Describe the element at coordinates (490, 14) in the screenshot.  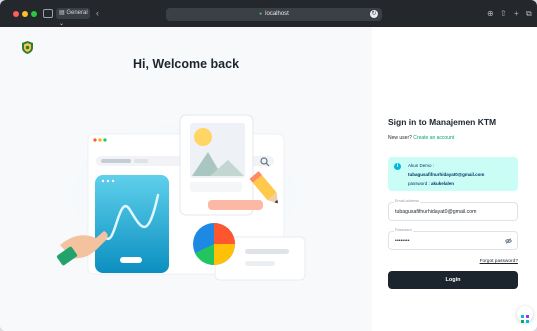
I see `download-icon: ⊕` at that location.